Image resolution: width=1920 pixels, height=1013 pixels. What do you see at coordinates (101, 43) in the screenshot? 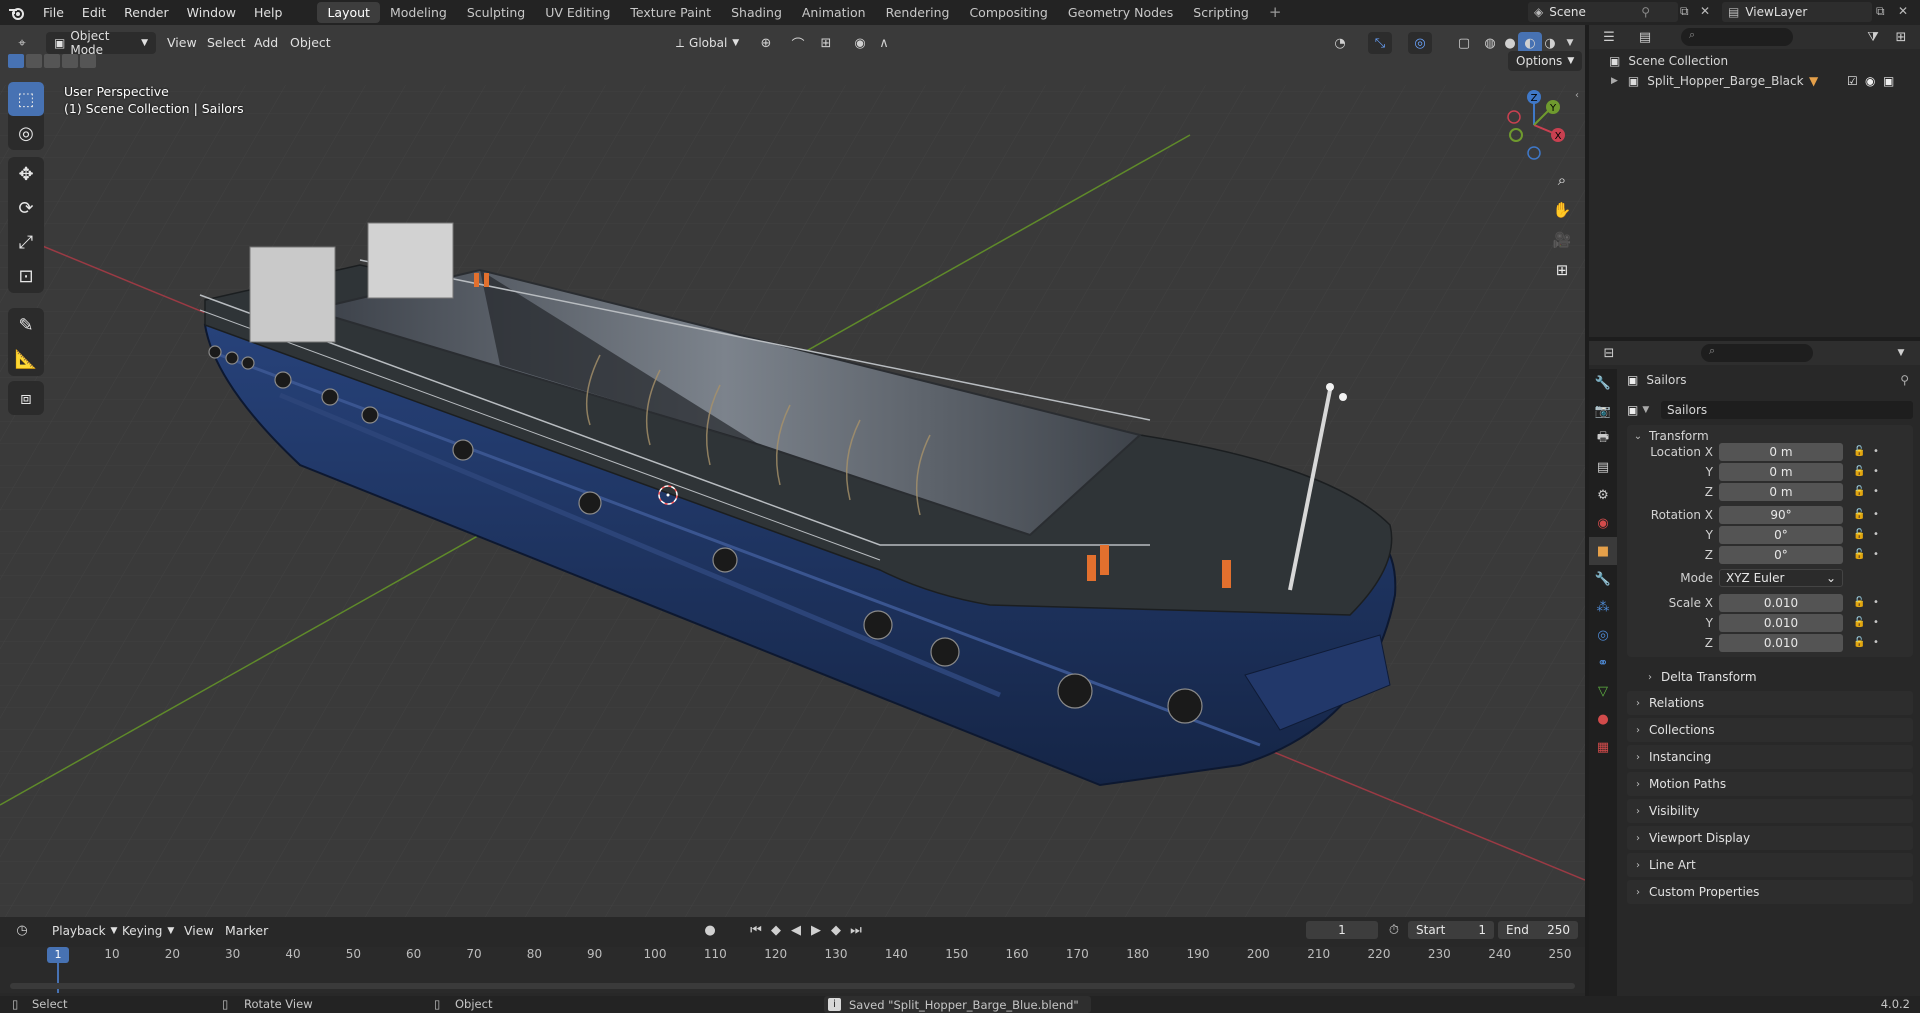
I see `mode-dropdown: ▣ Object Mode ▼` at bounding box center [101, 43].